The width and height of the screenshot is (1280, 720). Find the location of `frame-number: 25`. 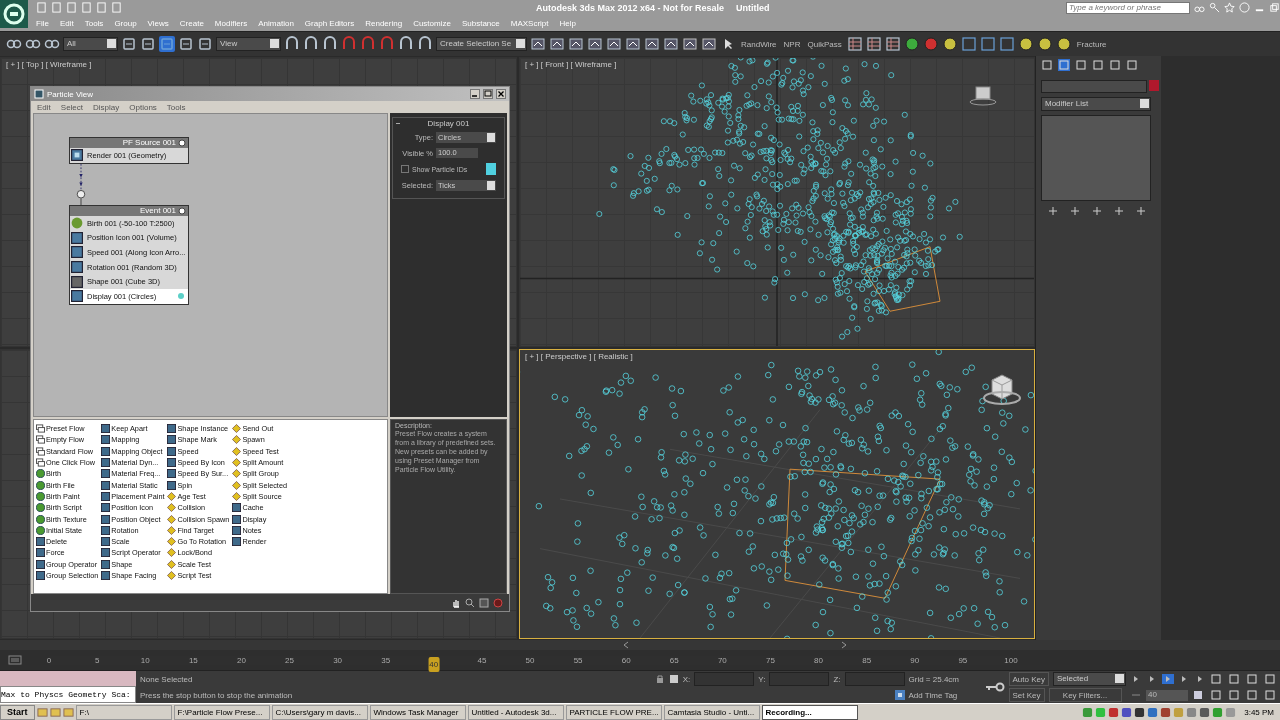

frame-number: 25 is located at coordinates (289, 660).